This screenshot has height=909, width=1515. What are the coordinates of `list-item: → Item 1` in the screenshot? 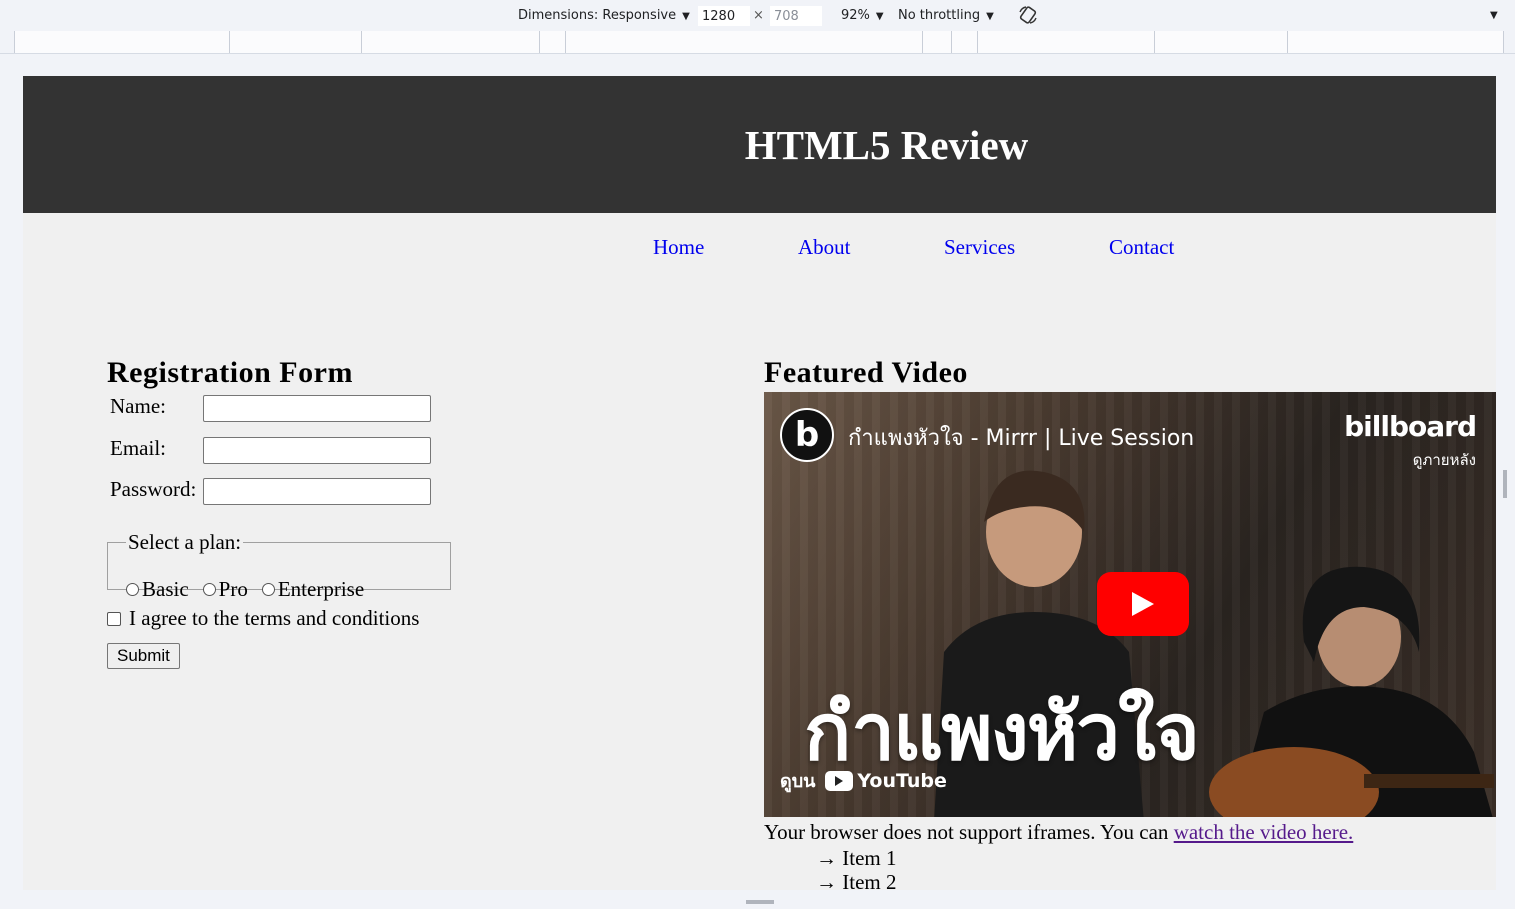 It's located at (856, 858).